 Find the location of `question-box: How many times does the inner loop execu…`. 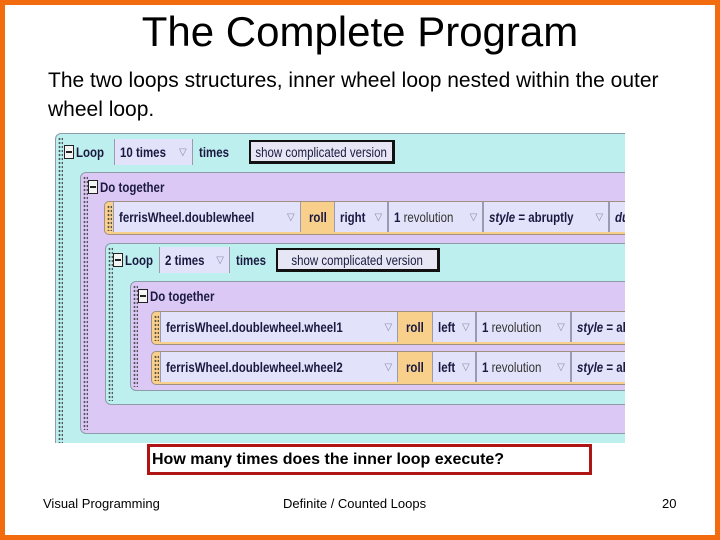

question-box: How many times does the inner loop execu… is located at coordinates (369, 459).